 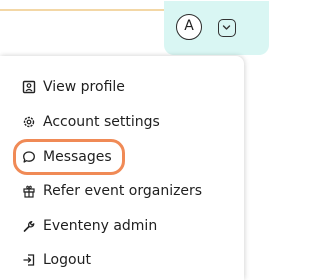 What do you see at coordinates (101, 122) in the screenshot?
I see `menu-item-label: Account settings` at bounding box center [101, 122].